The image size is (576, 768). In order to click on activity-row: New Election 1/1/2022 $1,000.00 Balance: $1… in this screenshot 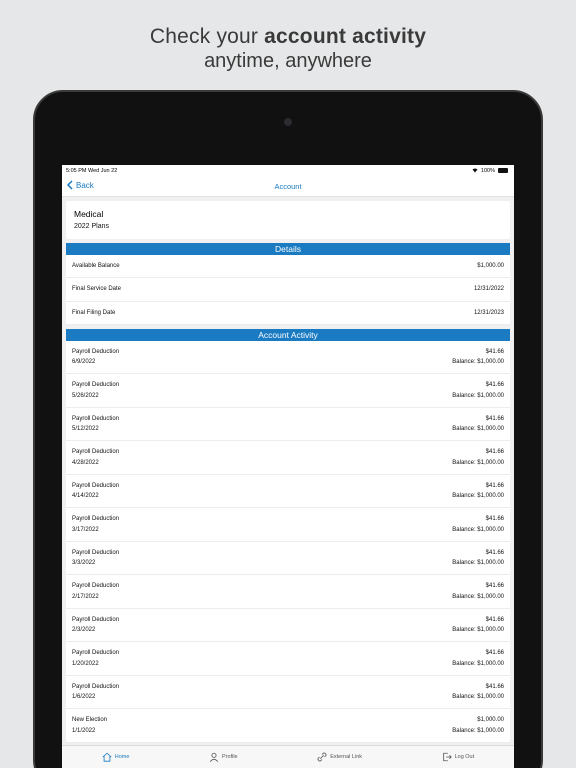, I will do `click(288, 726)`.